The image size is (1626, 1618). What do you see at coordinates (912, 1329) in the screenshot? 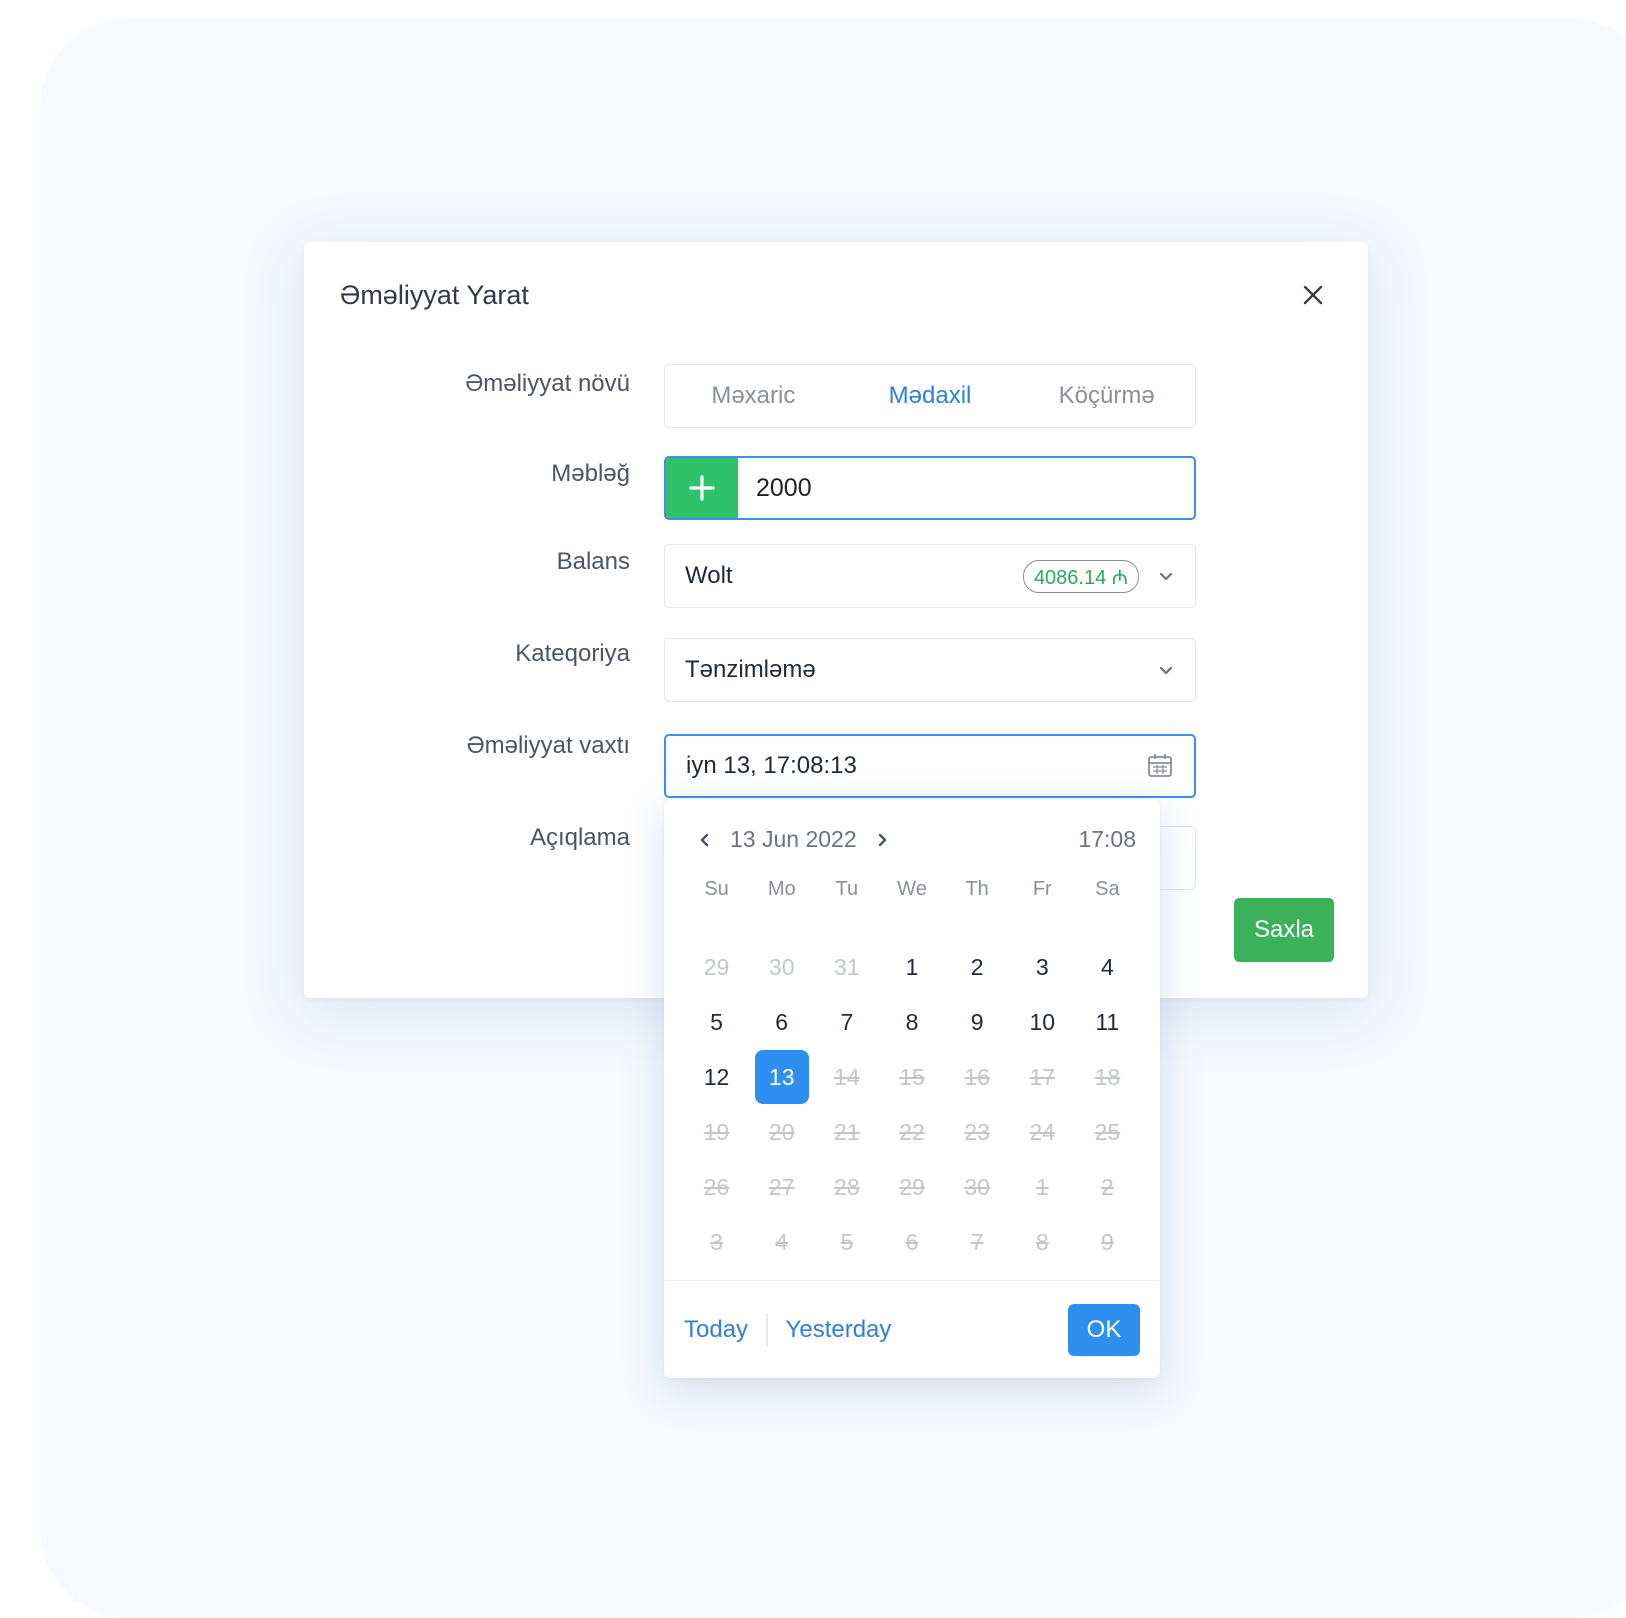
I see `datepicker-footer: Today Yesterday OK` at bounding box center [912, 1329].